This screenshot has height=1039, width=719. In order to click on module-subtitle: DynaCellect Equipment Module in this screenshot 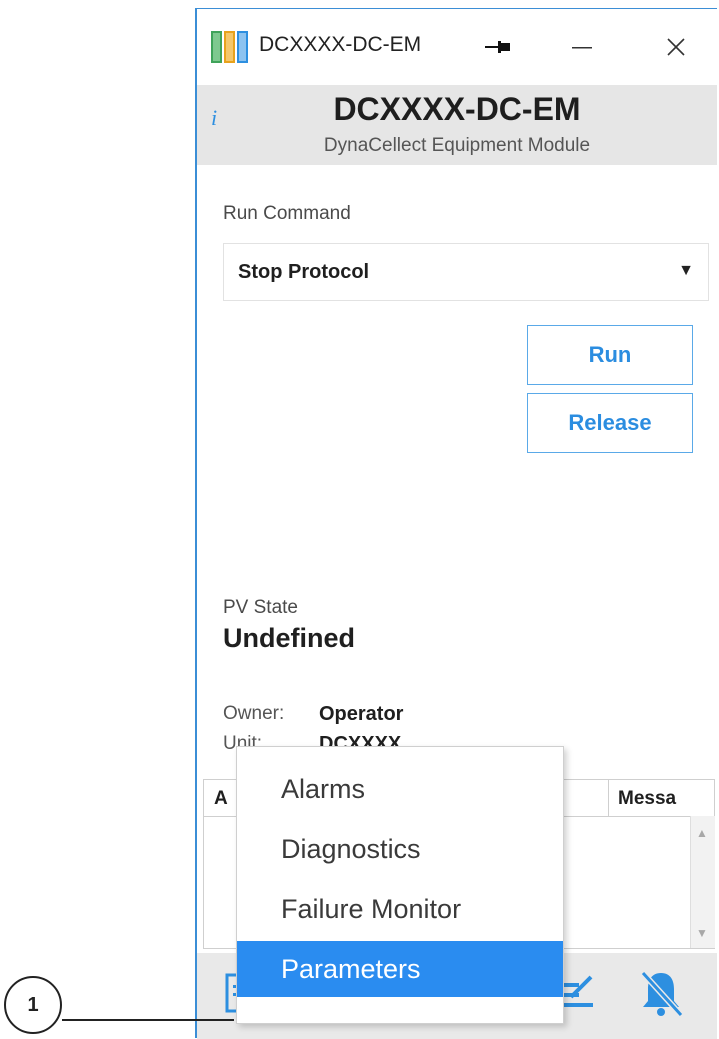, I will do `click(457, 145)`.